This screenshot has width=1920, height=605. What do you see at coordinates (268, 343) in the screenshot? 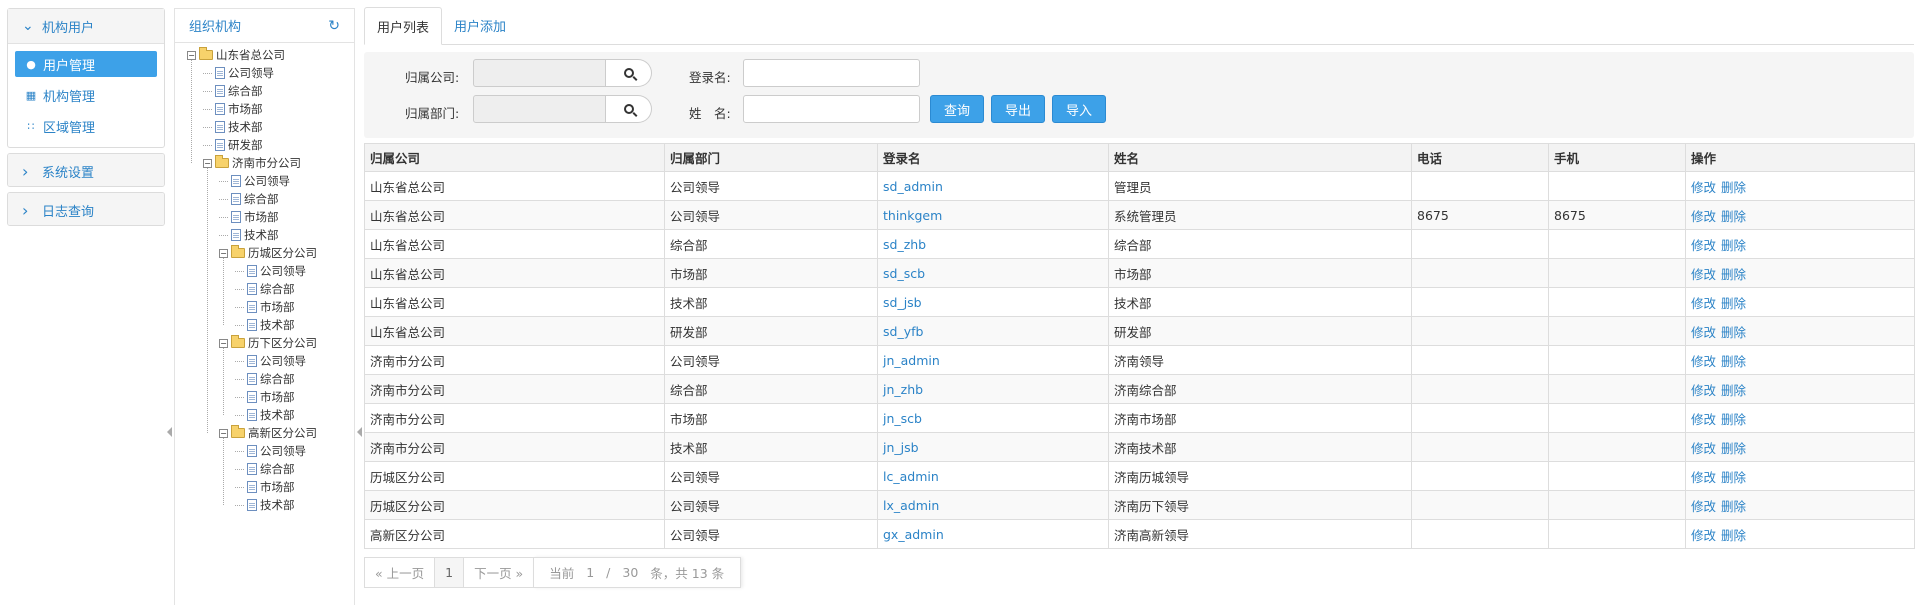
I see `tree-node-subbranch: − 历下区分公司` at bounding box center [268, 343].